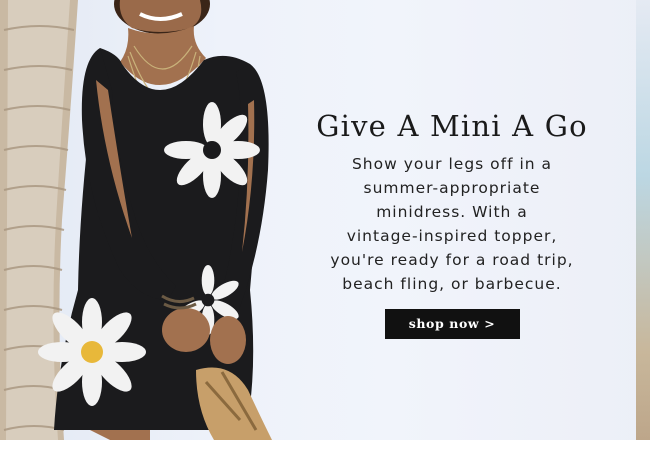 Image resolution: width=650 pixels, height=450 pixels. I want to click on shop-now-button: shop now >, so click(452, 324).